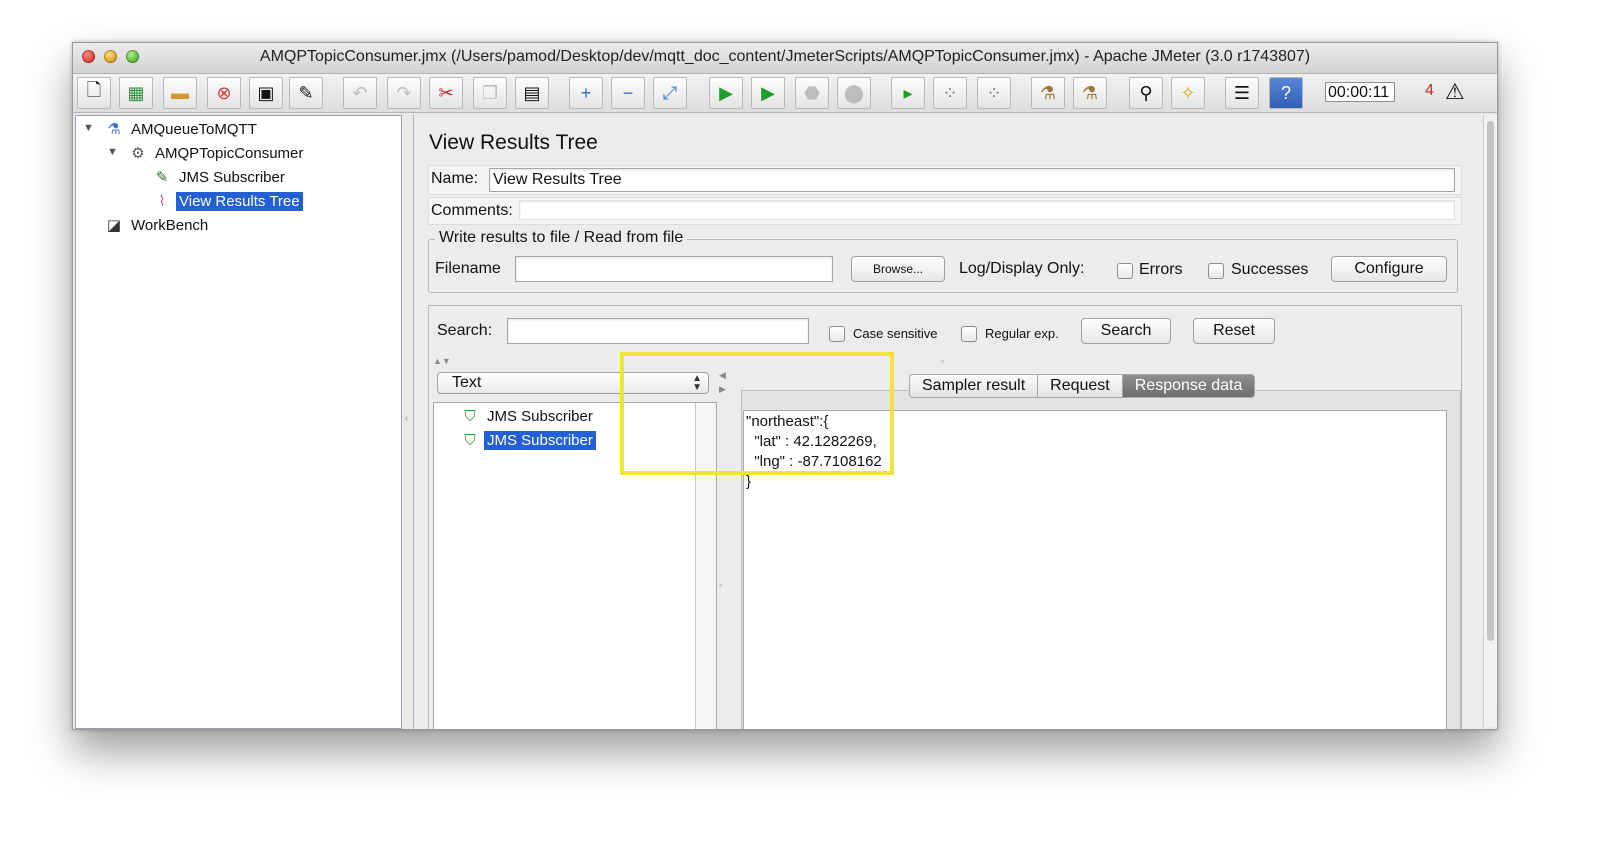 Image resolution: width=1600 pixels, height=844 pixels. What do you see at coordinates (1216, 271) in the screenshot?
I see `successes-checkbox` at bounding box center [1216, 271].